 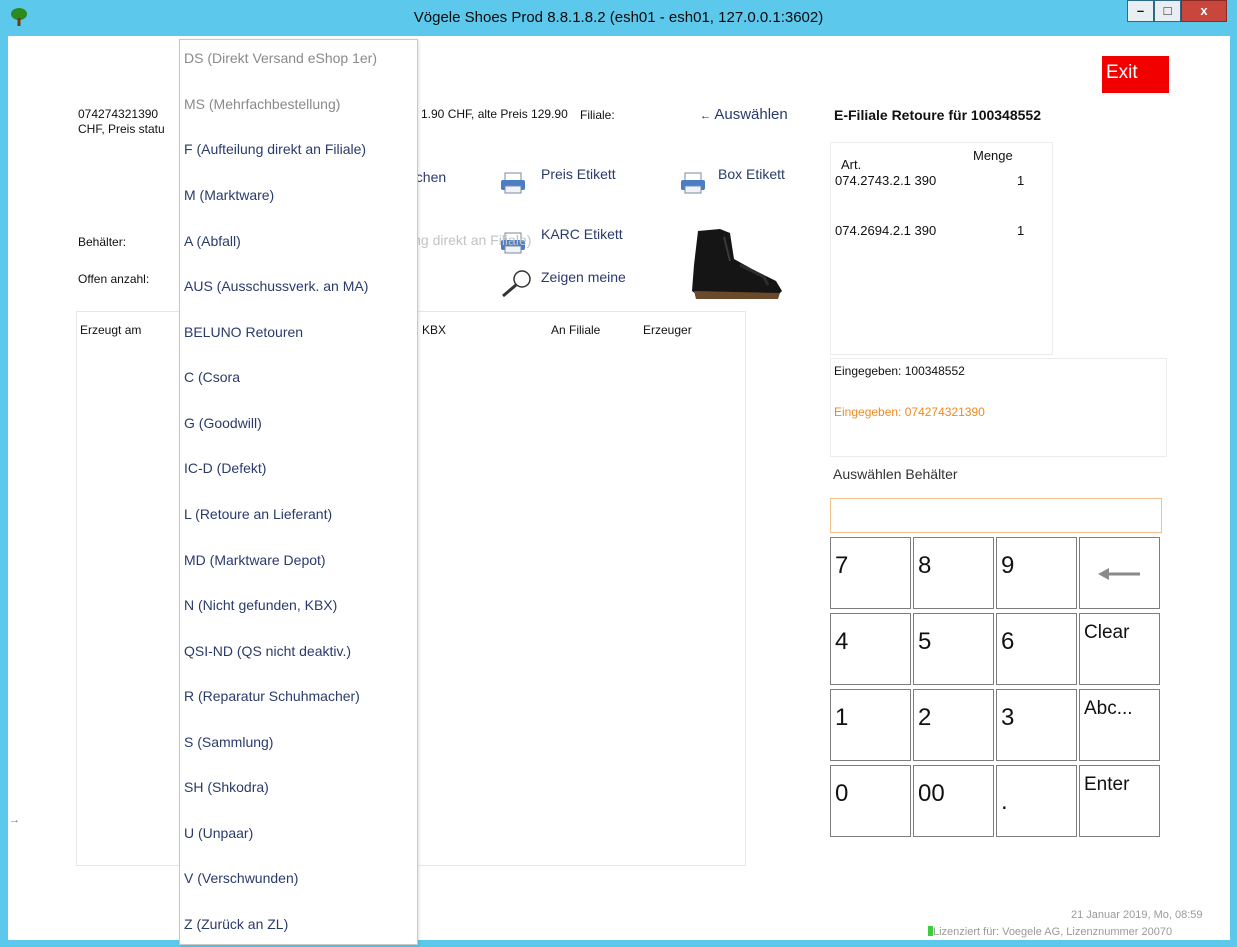 What do you see at coordinates (925, 717) in the screenshot?
I see `key-label: 2` at bounding box center [925, 717].